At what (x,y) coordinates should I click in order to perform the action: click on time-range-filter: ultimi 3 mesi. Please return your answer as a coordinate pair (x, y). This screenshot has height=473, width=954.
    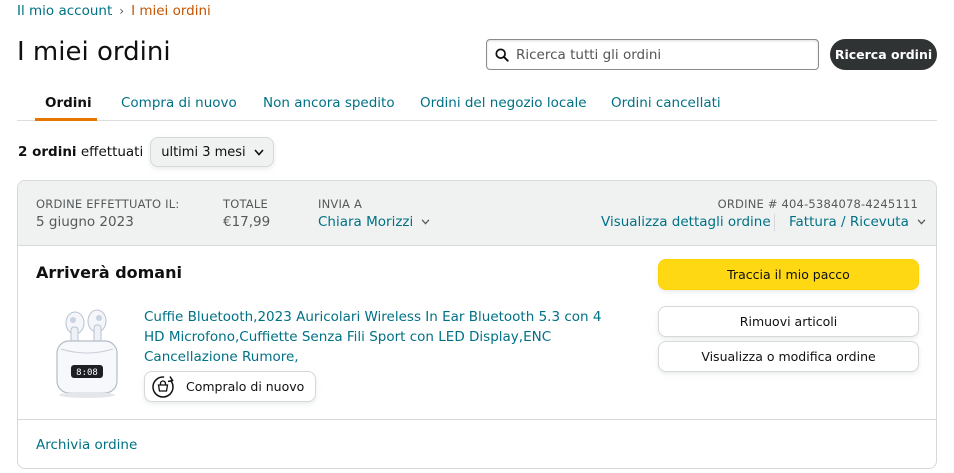
    Looking at the image, I should click on (212, 152).